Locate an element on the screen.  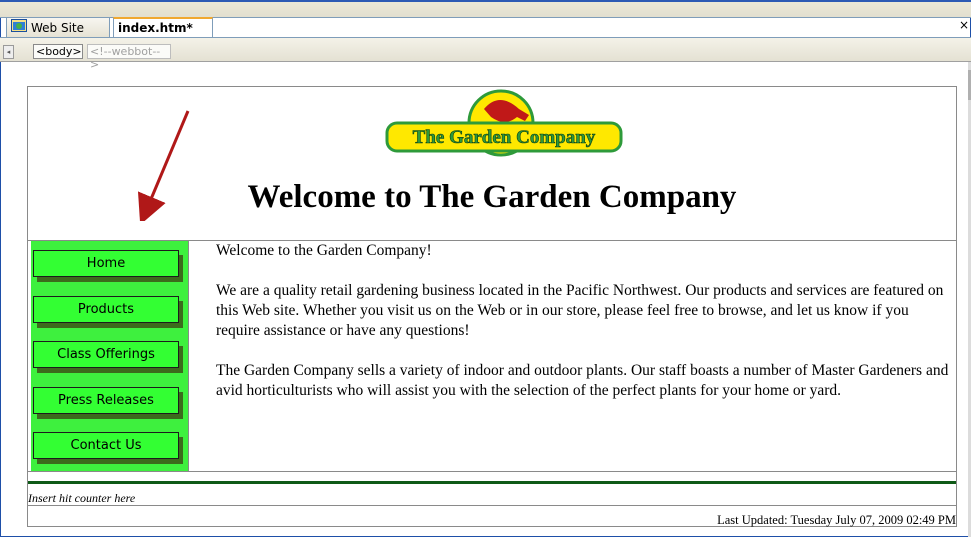
title-strip is located at coordinates (485, 9).